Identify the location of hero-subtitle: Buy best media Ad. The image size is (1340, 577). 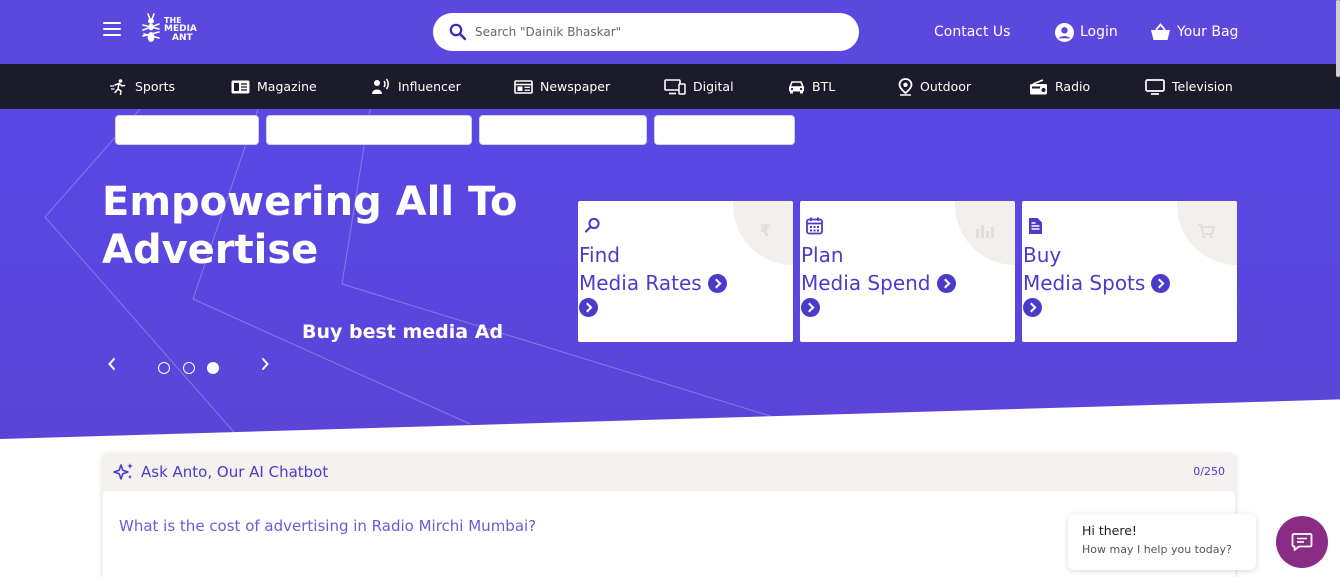
(403, 332).